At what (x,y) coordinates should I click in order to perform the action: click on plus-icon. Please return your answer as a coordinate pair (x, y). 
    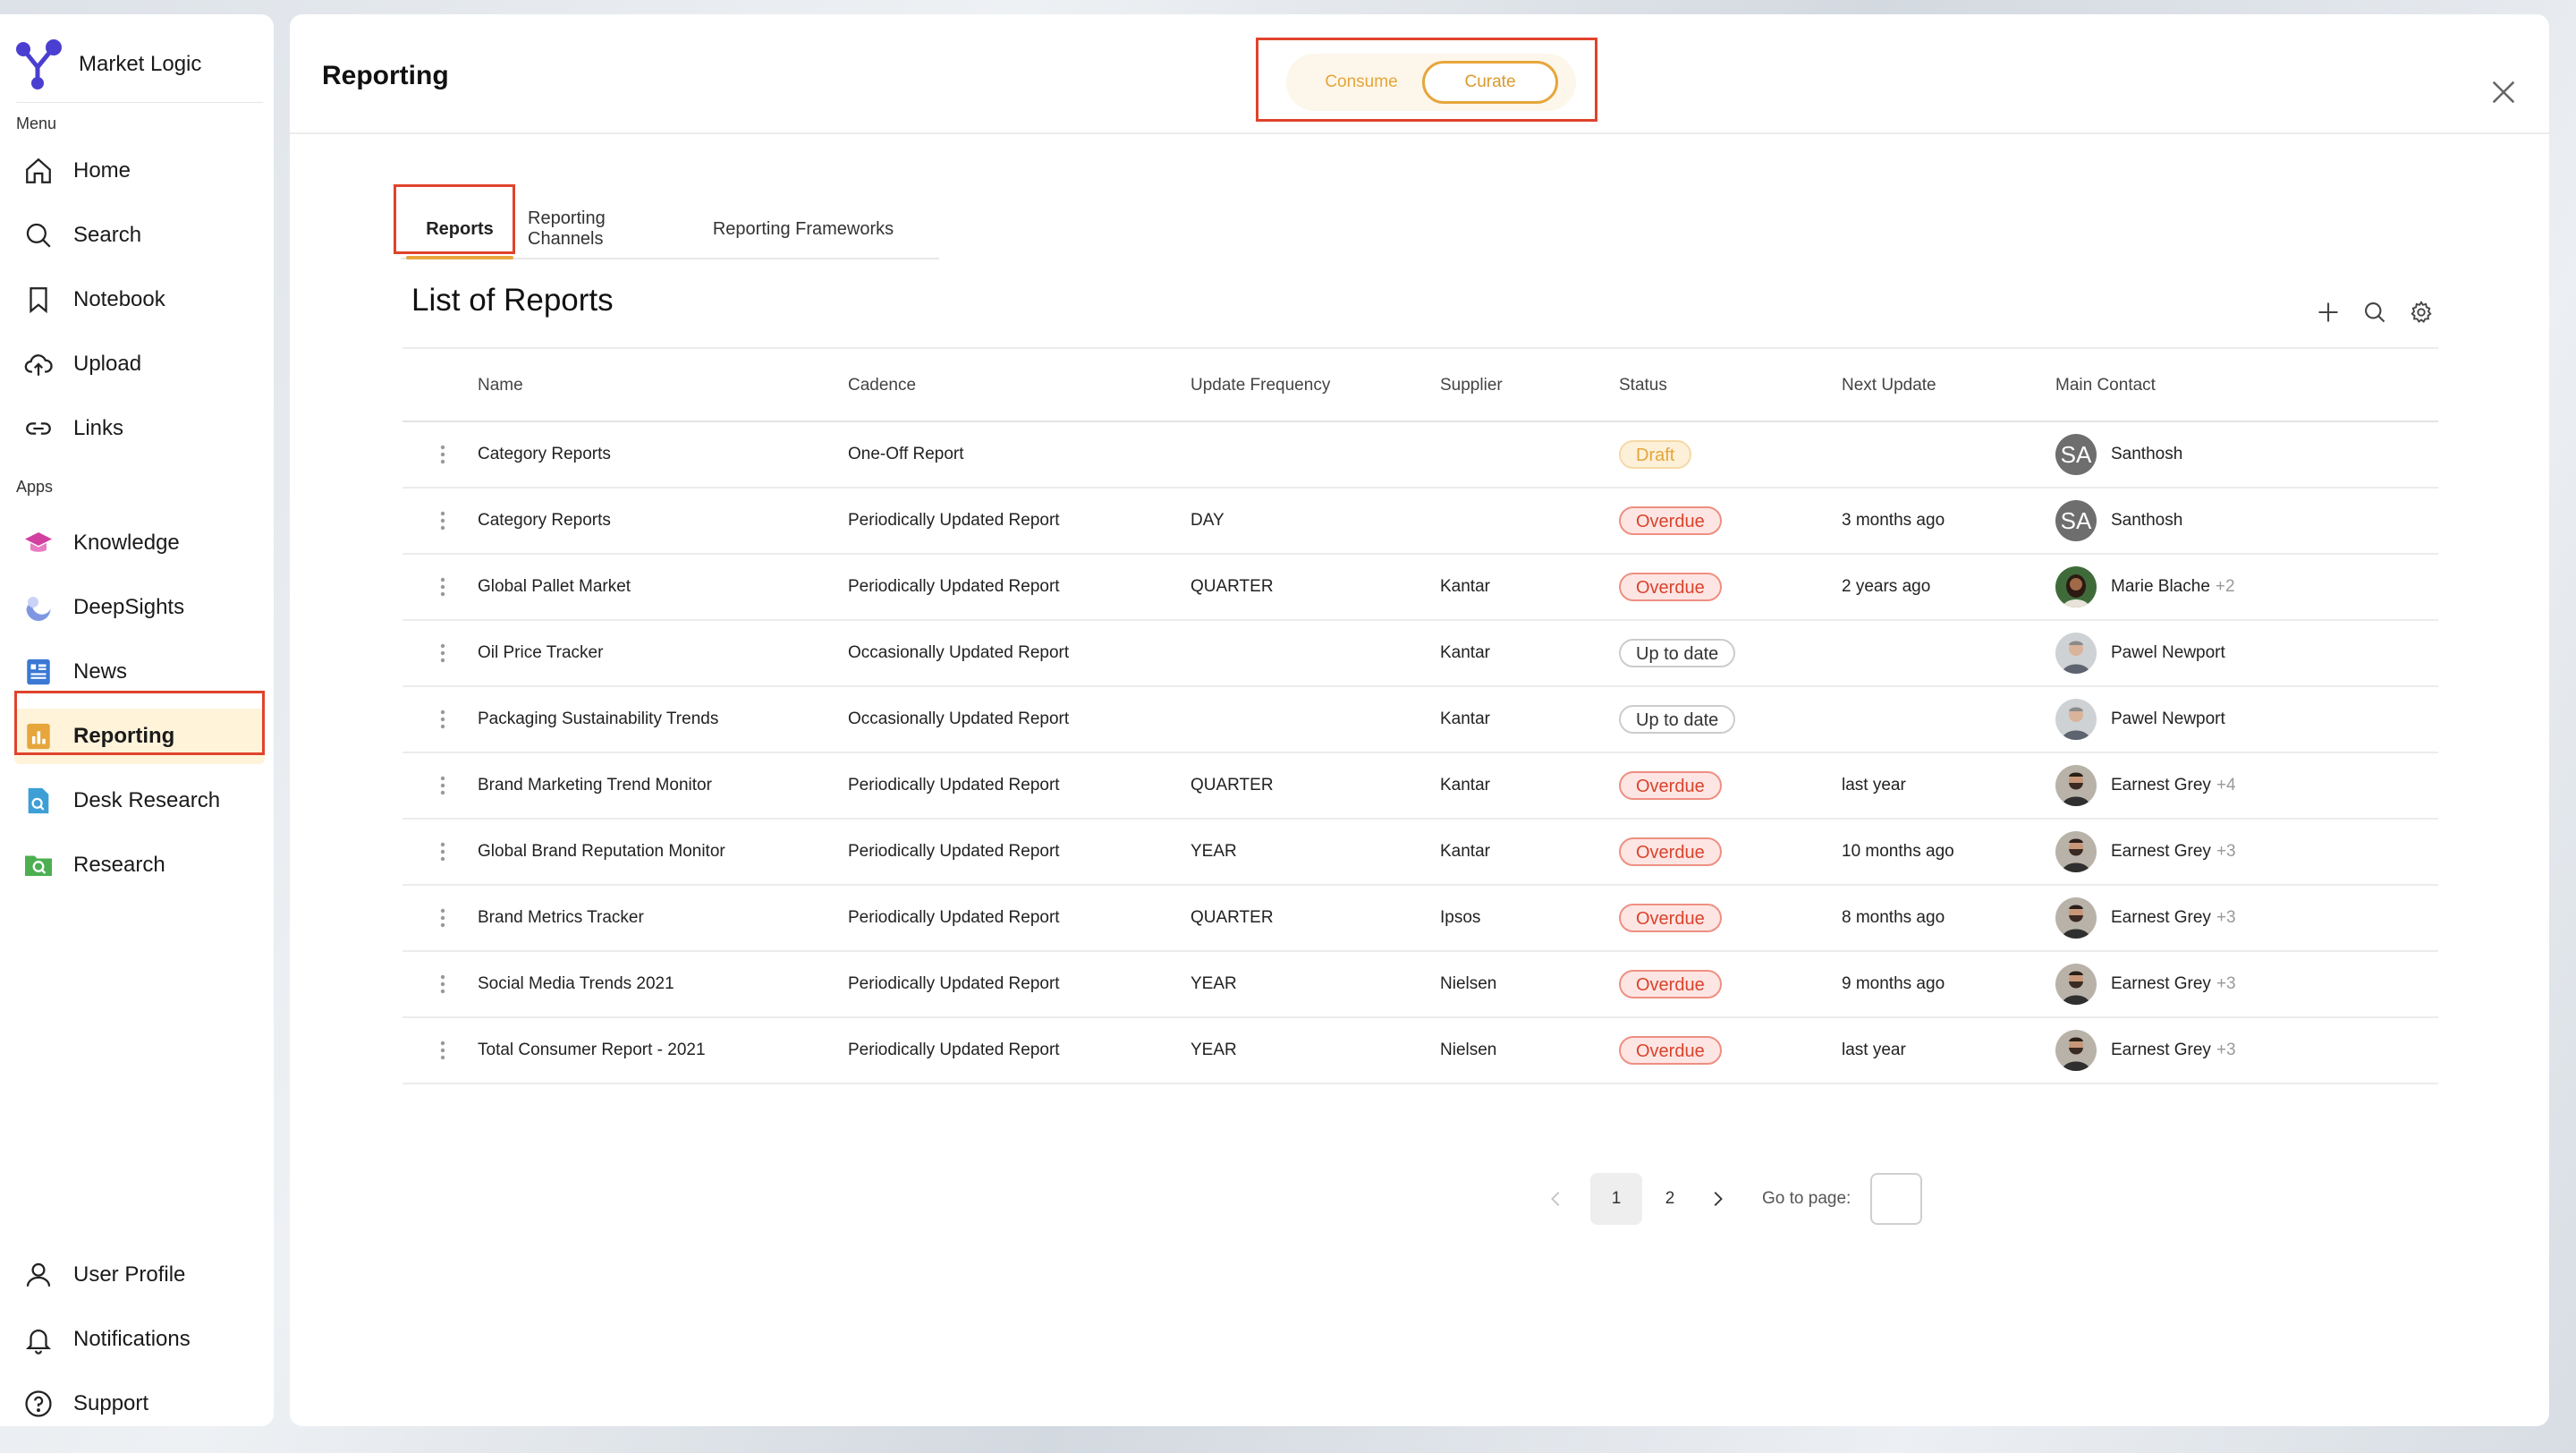
    Looking at the image, I should click on (2328, 312).